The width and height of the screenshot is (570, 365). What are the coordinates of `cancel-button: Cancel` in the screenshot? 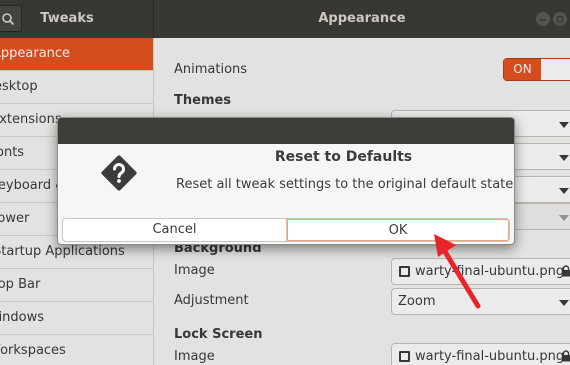 It's located at (175, 230).